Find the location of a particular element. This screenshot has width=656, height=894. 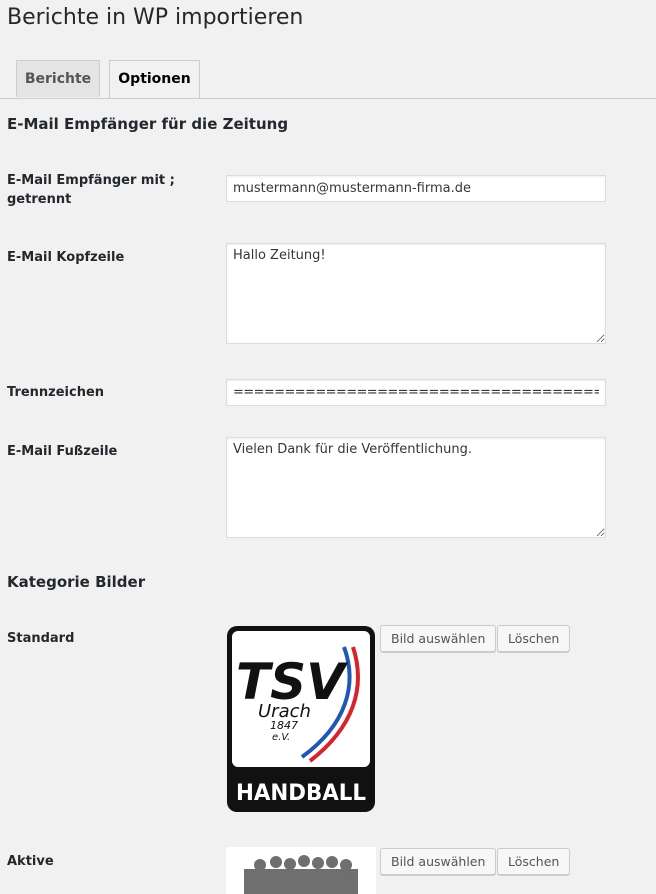

section-title-images: Kategorie Bilder is located at coordinates (76, 582).